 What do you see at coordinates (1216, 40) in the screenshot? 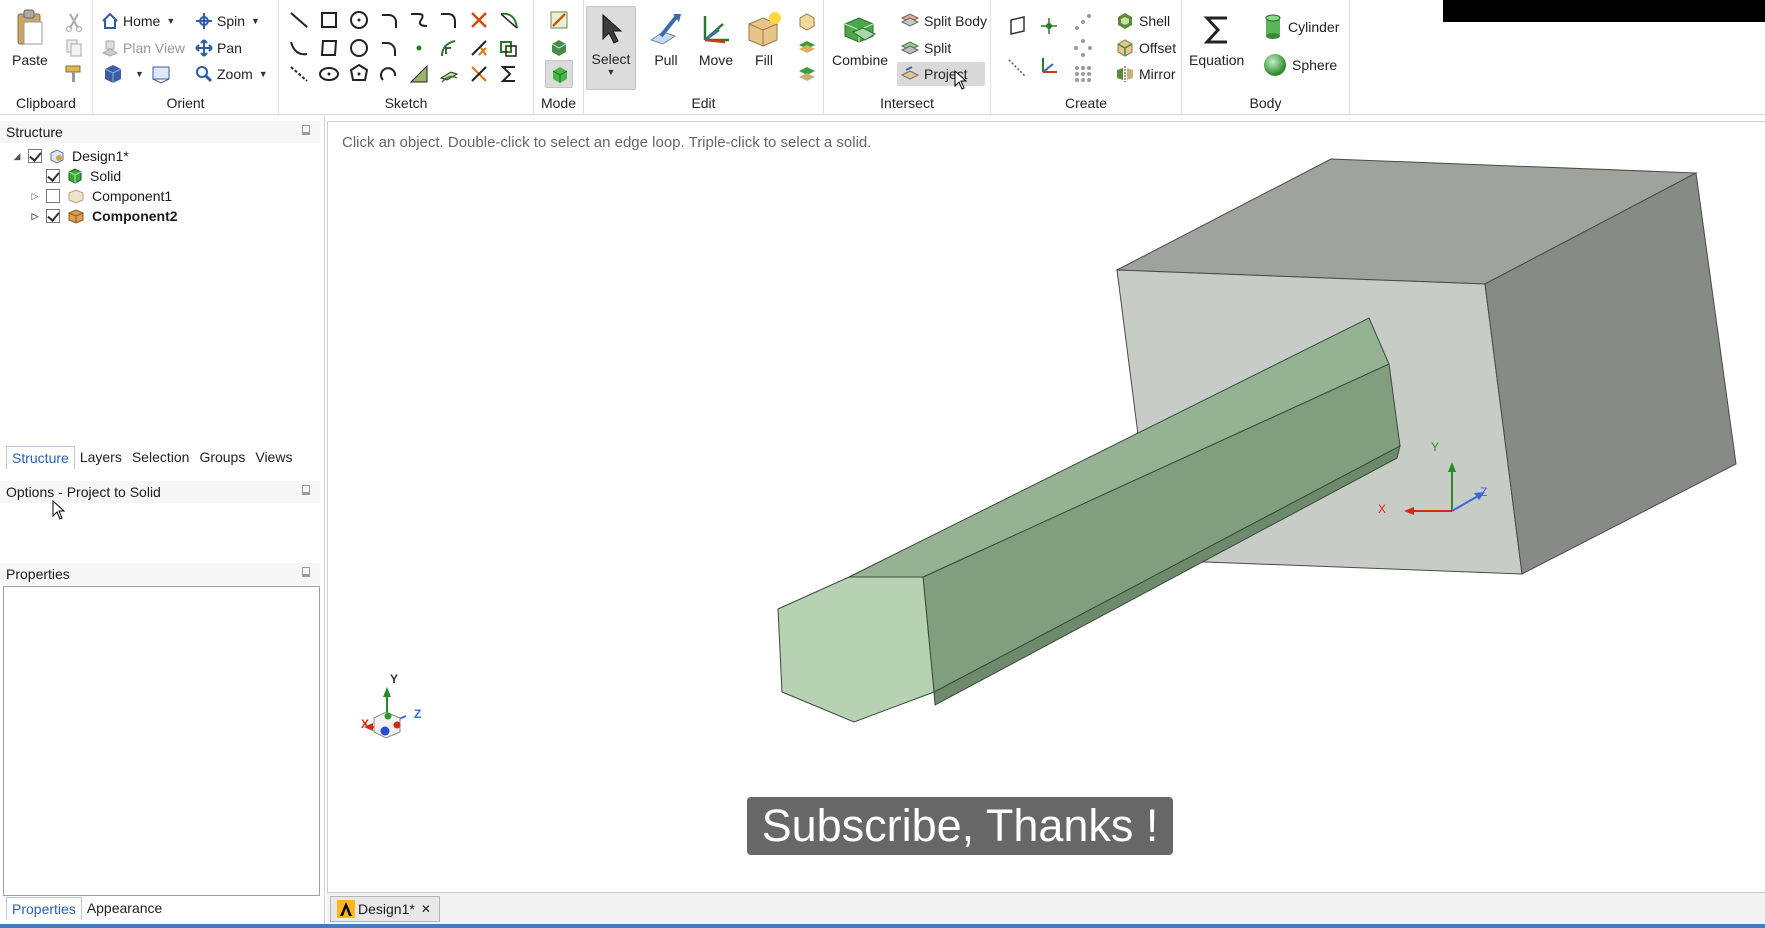
I see `equation-button: Equation` at bounding box center [1216, 40].